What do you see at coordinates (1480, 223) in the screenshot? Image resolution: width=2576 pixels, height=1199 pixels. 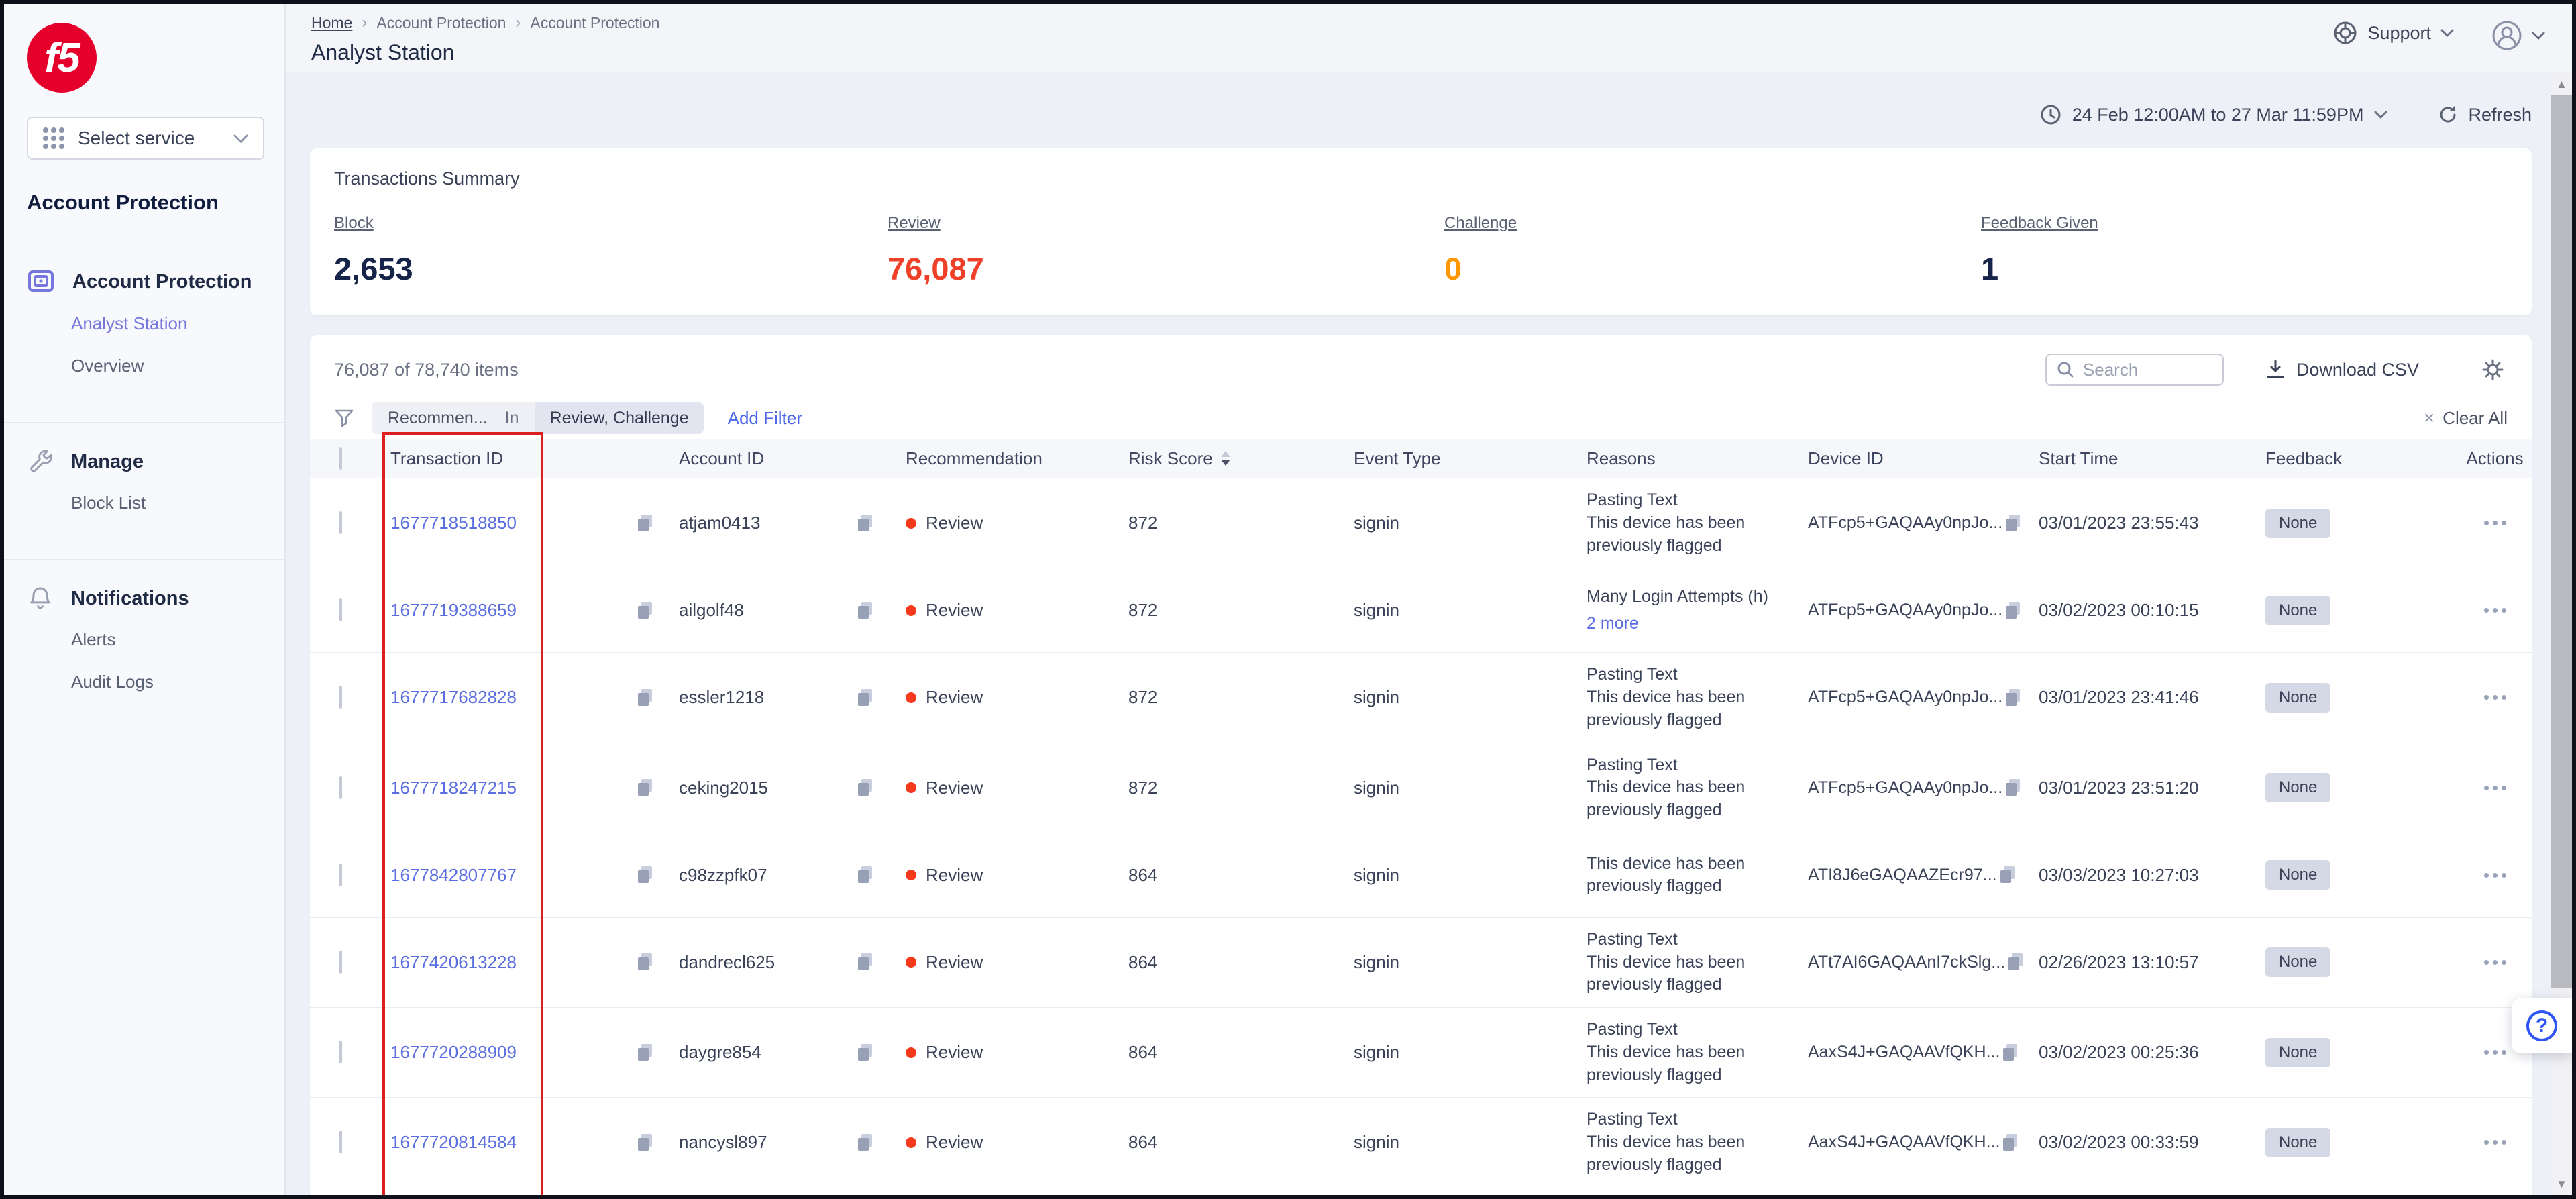 I see `metric-challenge-link: Challenge` at bounding box center [1480, 223].